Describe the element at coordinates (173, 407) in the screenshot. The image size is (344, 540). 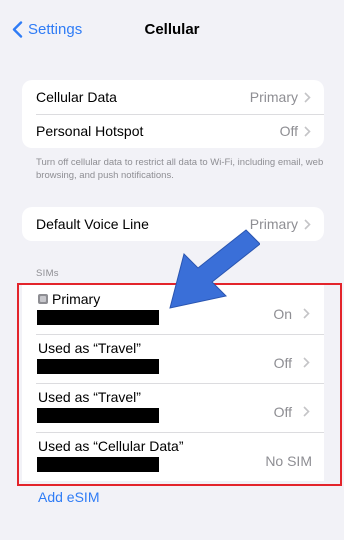
I see `sim-row-travel-2: Used as “Travel” Off` at that location.